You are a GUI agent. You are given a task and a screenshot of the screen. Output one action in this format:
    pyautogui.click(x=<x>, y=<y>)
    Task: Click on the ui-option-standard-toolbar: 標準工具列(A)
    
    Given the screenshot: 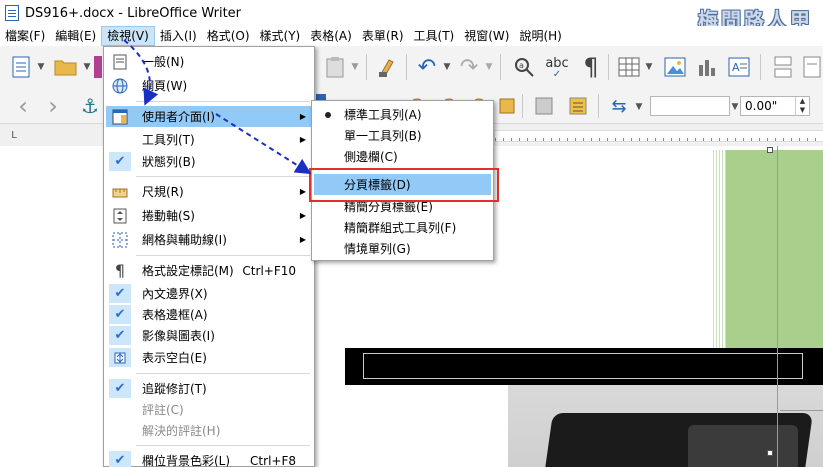 What is the action you would take?
    pyautogui.click(x=402, y=114)
    